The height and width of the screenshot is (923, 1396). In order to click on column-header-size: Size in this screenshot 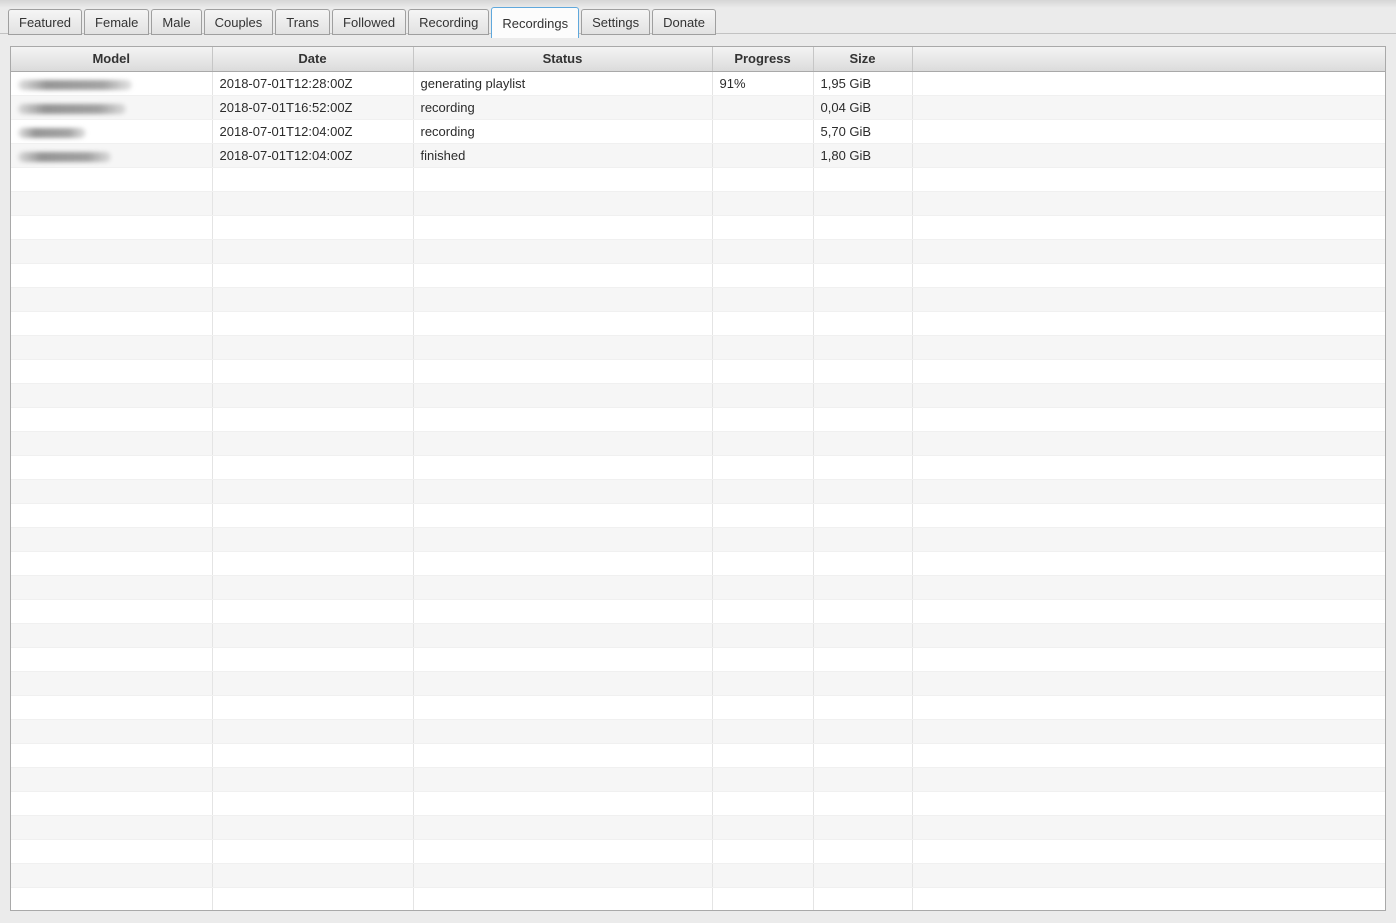, I will do `click(863, 59)`.